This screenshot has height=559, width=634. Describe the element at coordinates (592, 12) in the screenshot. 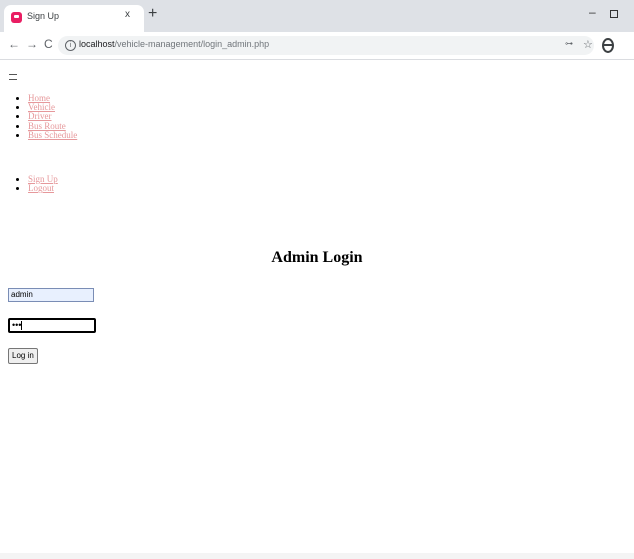

I see `window-minimize-icon: –` at that location.